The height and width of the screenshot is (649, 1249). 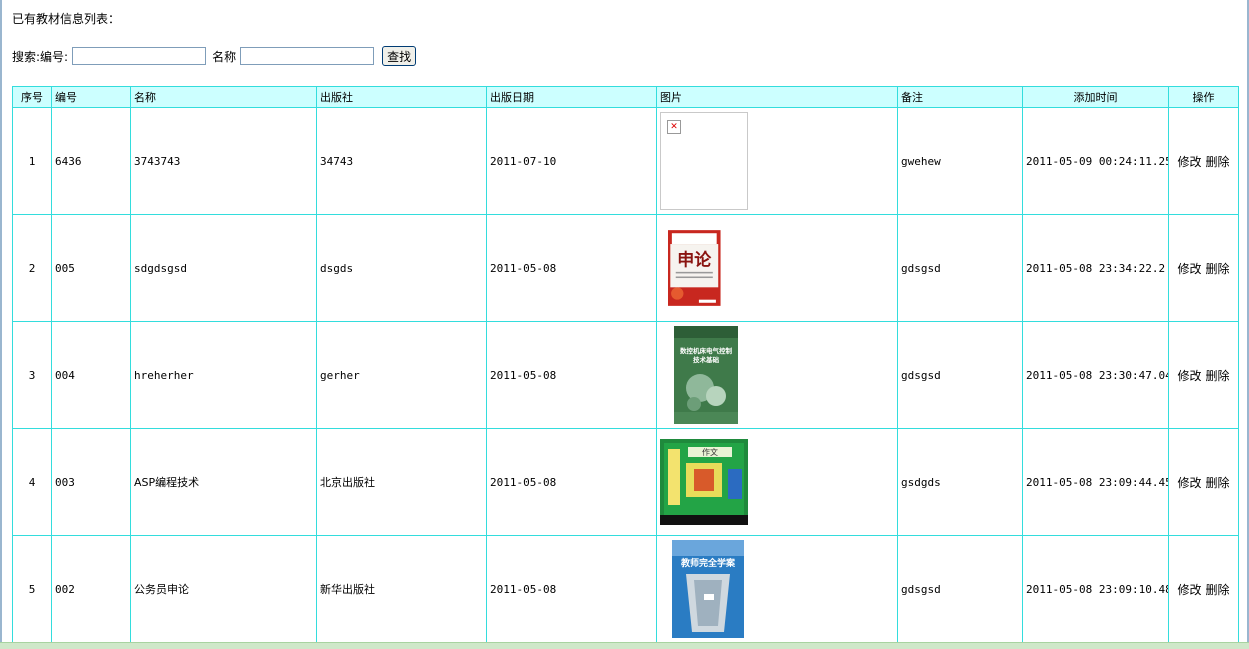 What do you see at coordinates (32, 268) in the screenshot?
I see `cell-seq: 2` at bounding box center [32, 268].